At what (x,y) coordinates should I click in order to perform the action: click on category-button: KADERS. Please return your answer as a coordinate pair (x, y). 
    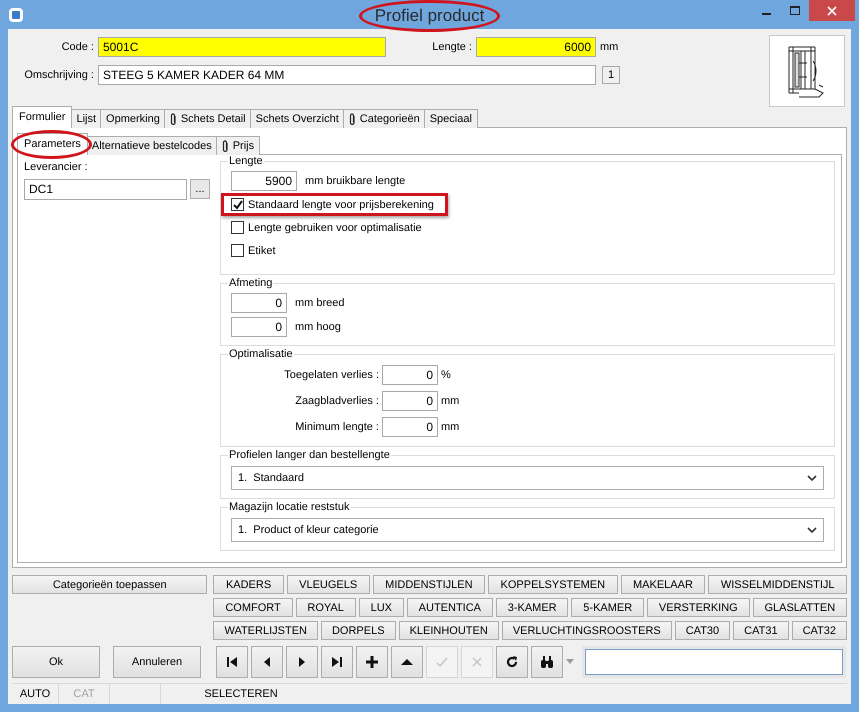
    Looking at the image, I should click on (248, 584).